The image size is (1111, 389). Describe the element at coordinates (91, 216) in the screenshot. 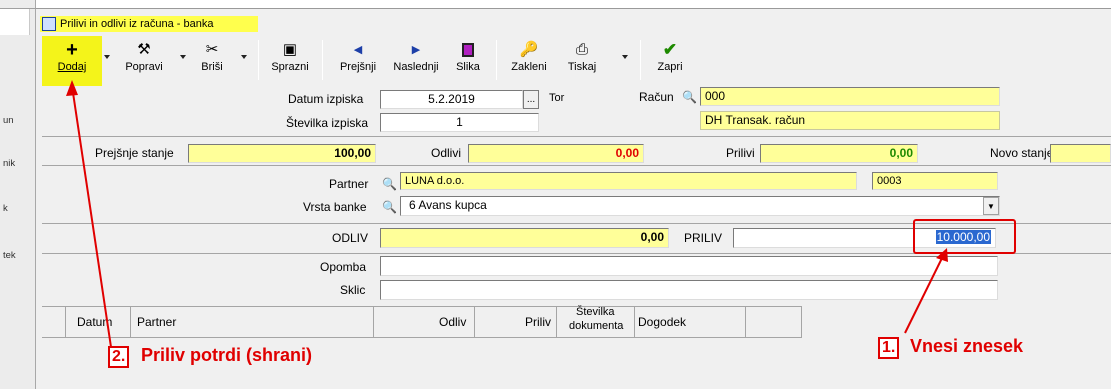

I see `arrow-to-dodaj` at that location.